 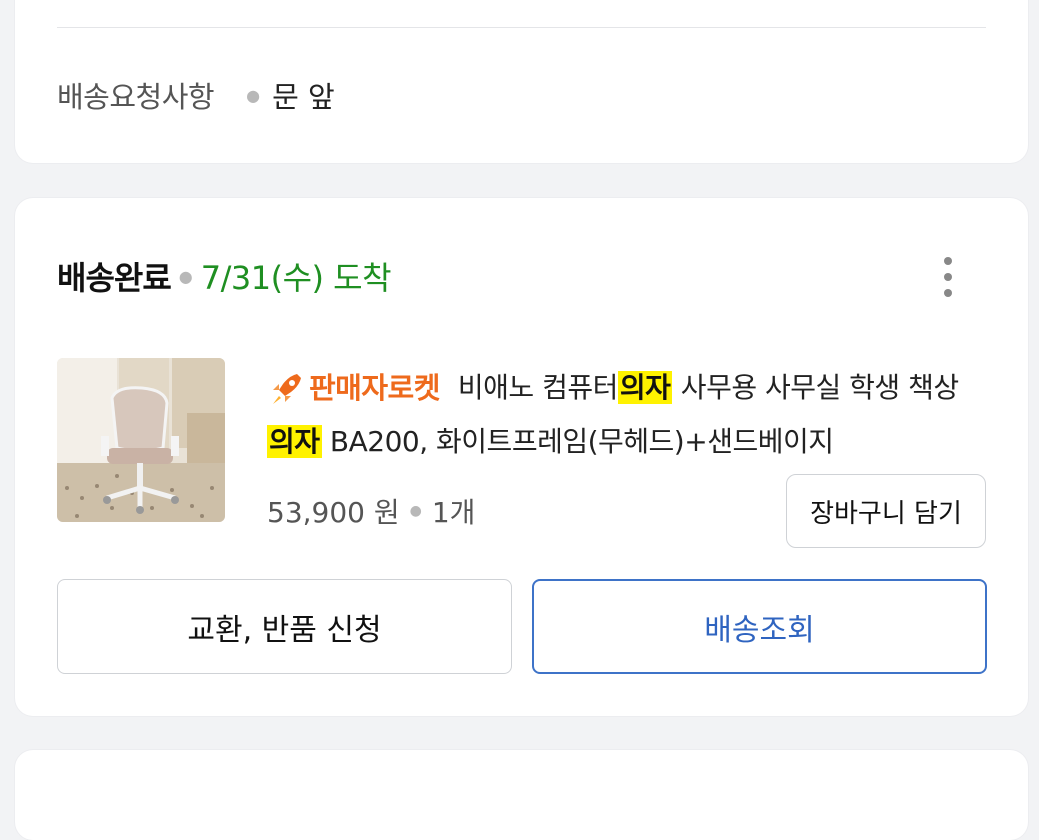 I want to click on seller-rocket-badge: 판매자로켓, so click(x=353, y=388).